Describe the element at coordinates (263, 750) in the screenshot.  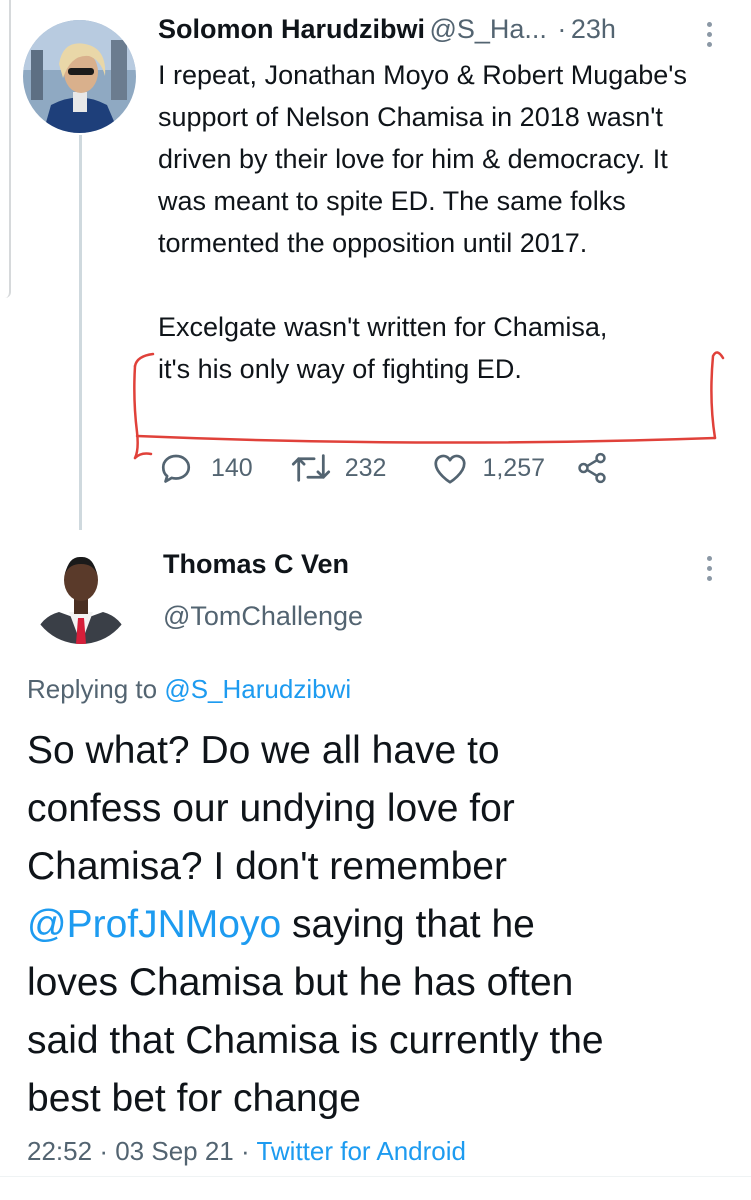
I see `reply-text-line: So what? Do we all have to` at that location.